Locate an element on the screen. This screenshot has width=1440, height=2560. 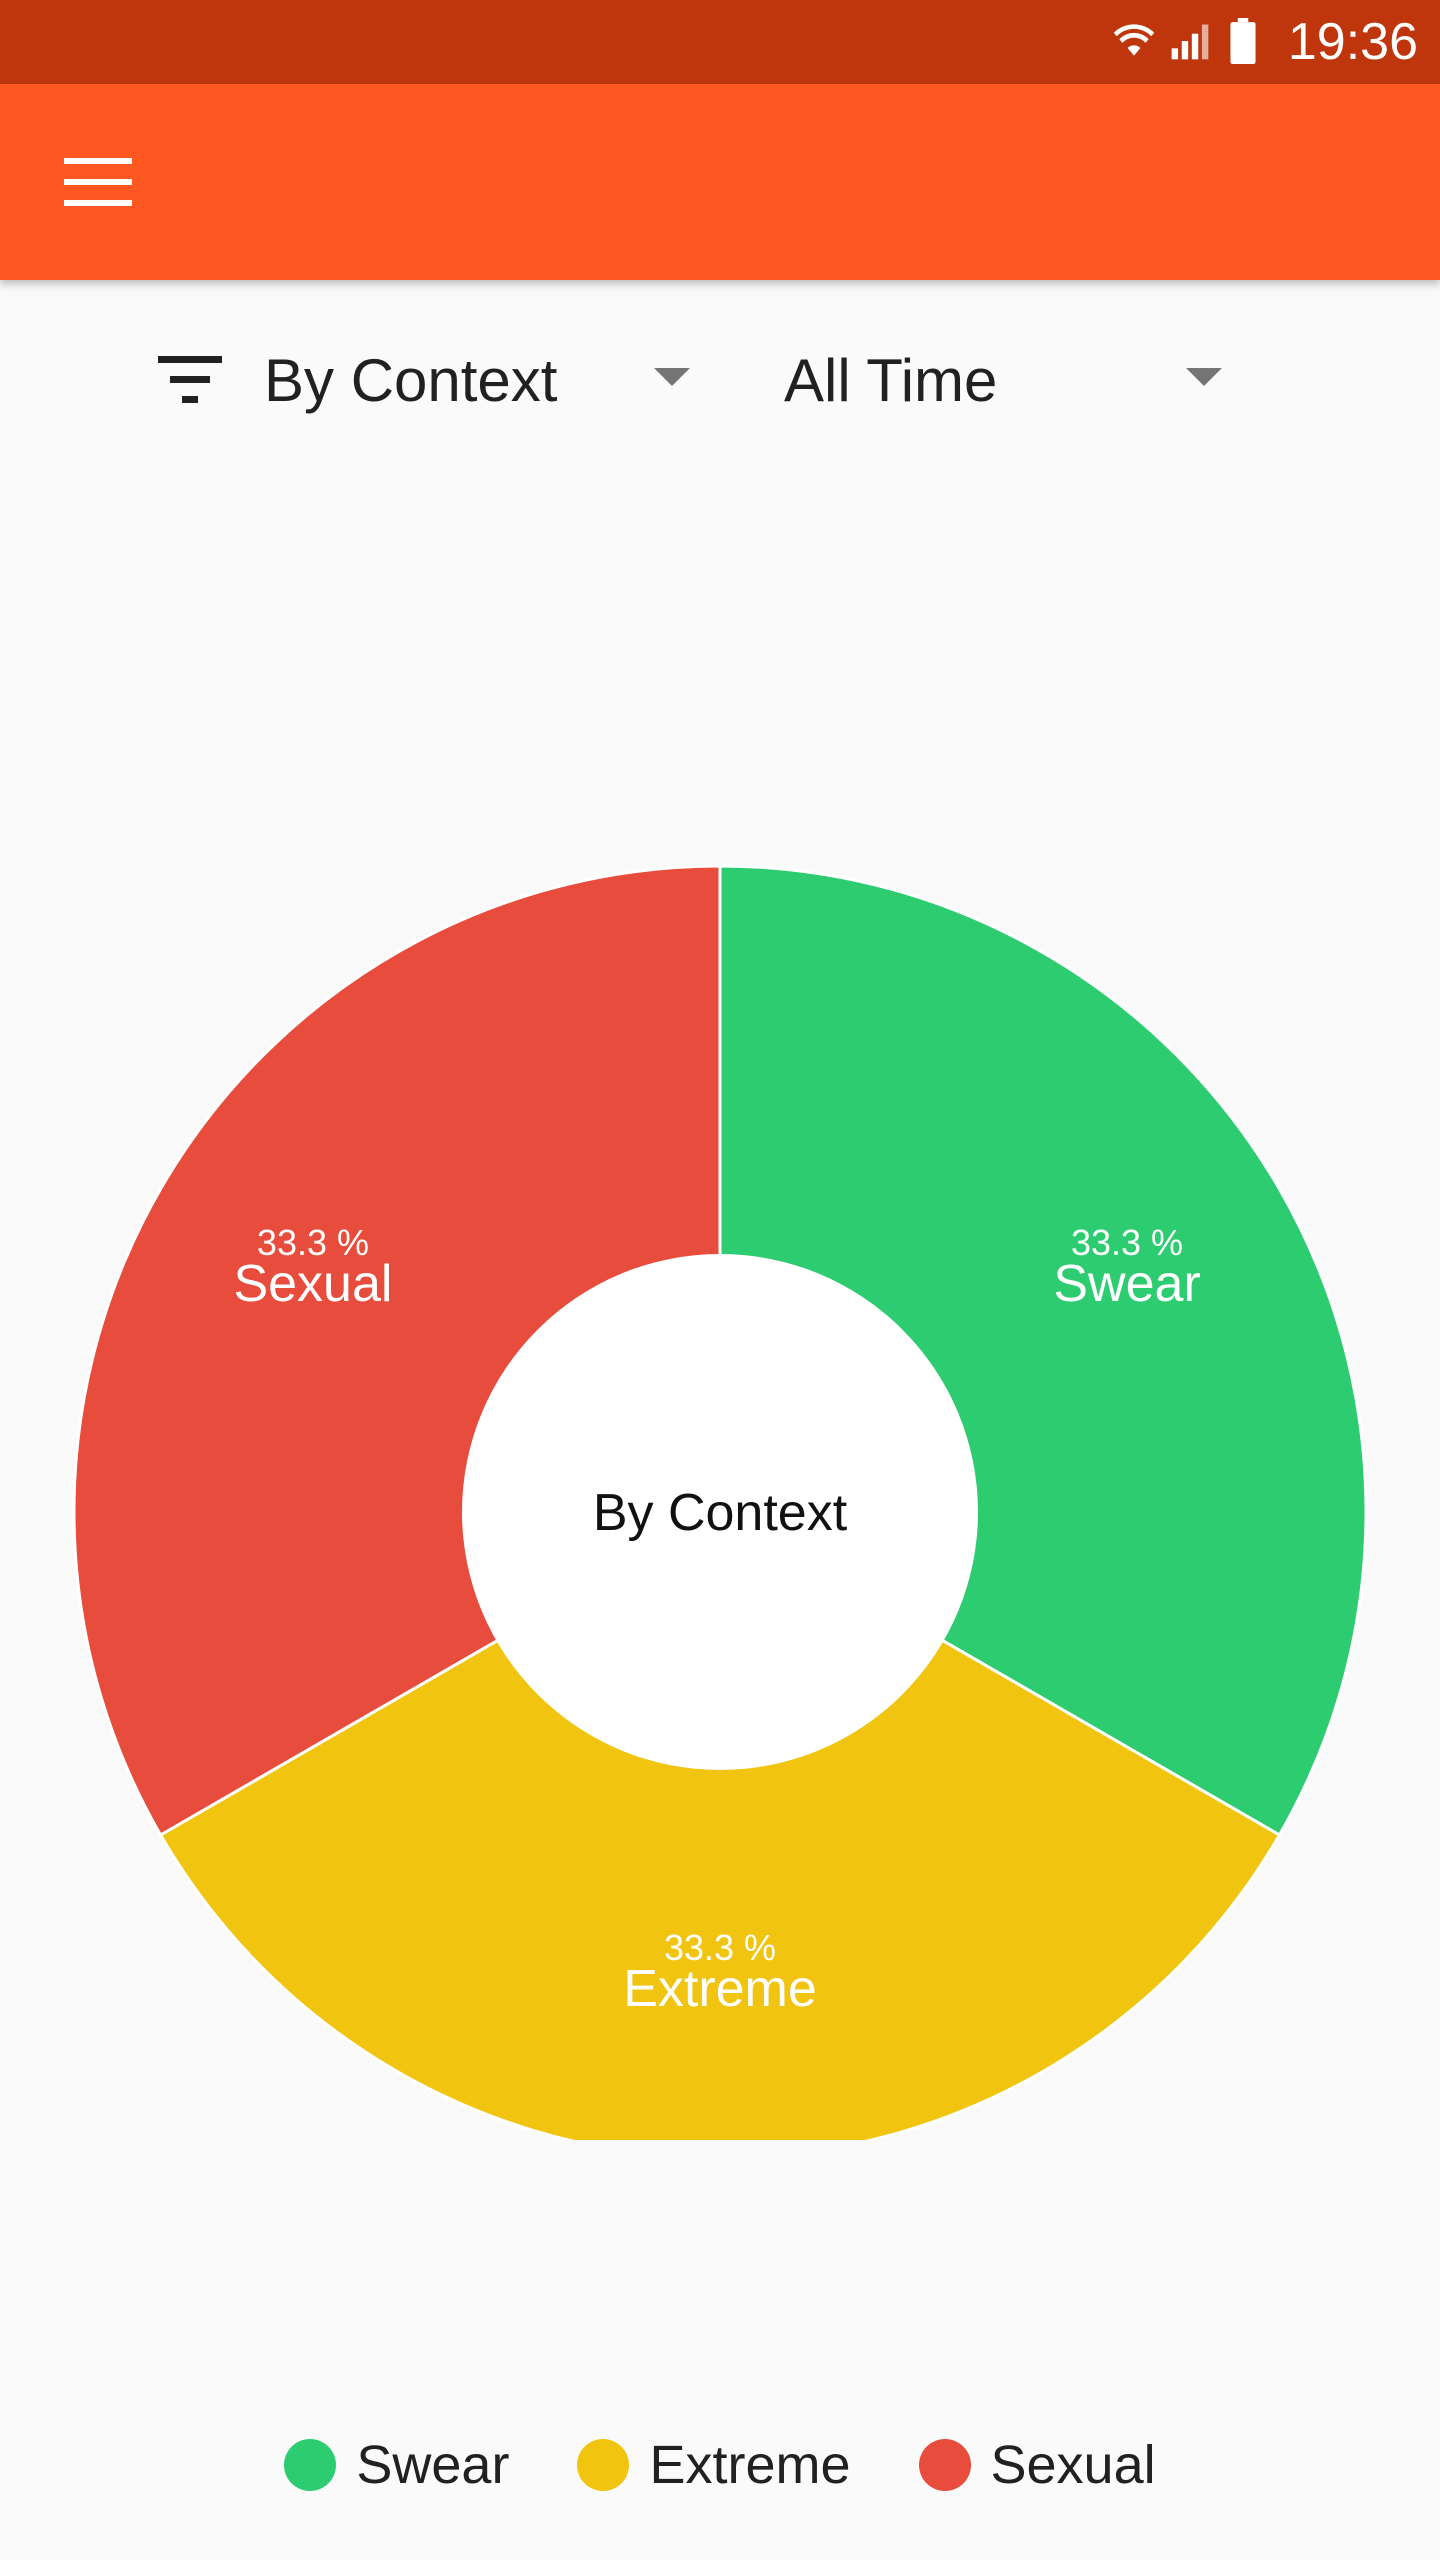
context-dropdown-caret-icon is located at coordinates (672, 377).